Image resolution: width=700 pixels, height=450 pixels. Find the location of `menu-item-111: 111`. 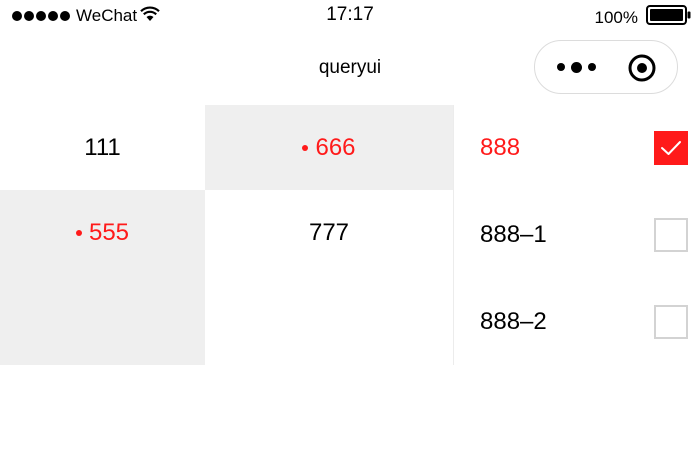

menu-item-111: 111 is located at coordinates (102, 147).